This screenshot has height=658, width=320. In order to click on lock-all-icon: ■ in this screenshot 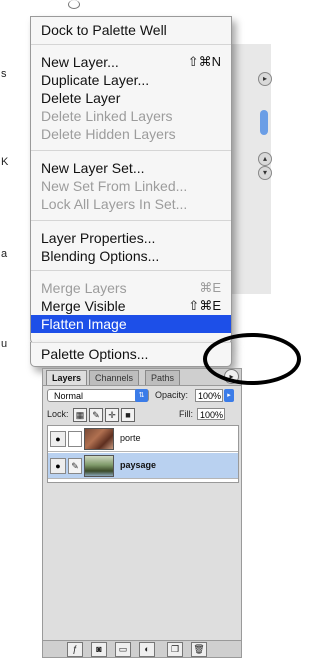, I will do `click(128, 415)`.